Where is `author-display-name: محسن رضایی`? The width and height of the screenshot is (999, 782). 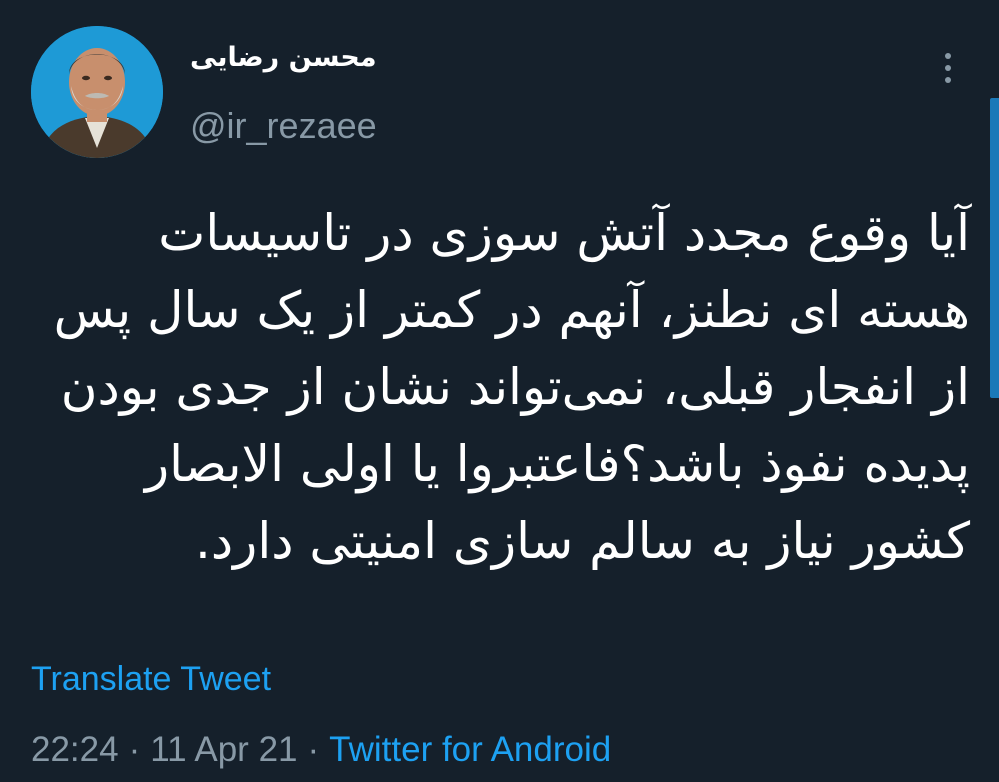
author-display-name: محسن رضایی is located at coordinates (283, 57).